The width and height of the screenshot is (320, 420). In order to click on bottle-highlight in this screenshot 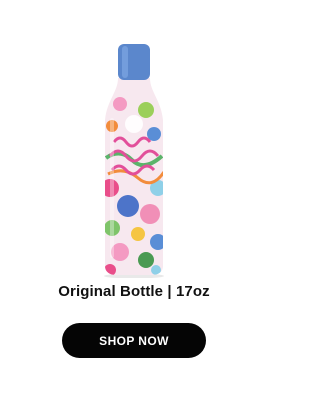, I will do `click(112, 188)`.